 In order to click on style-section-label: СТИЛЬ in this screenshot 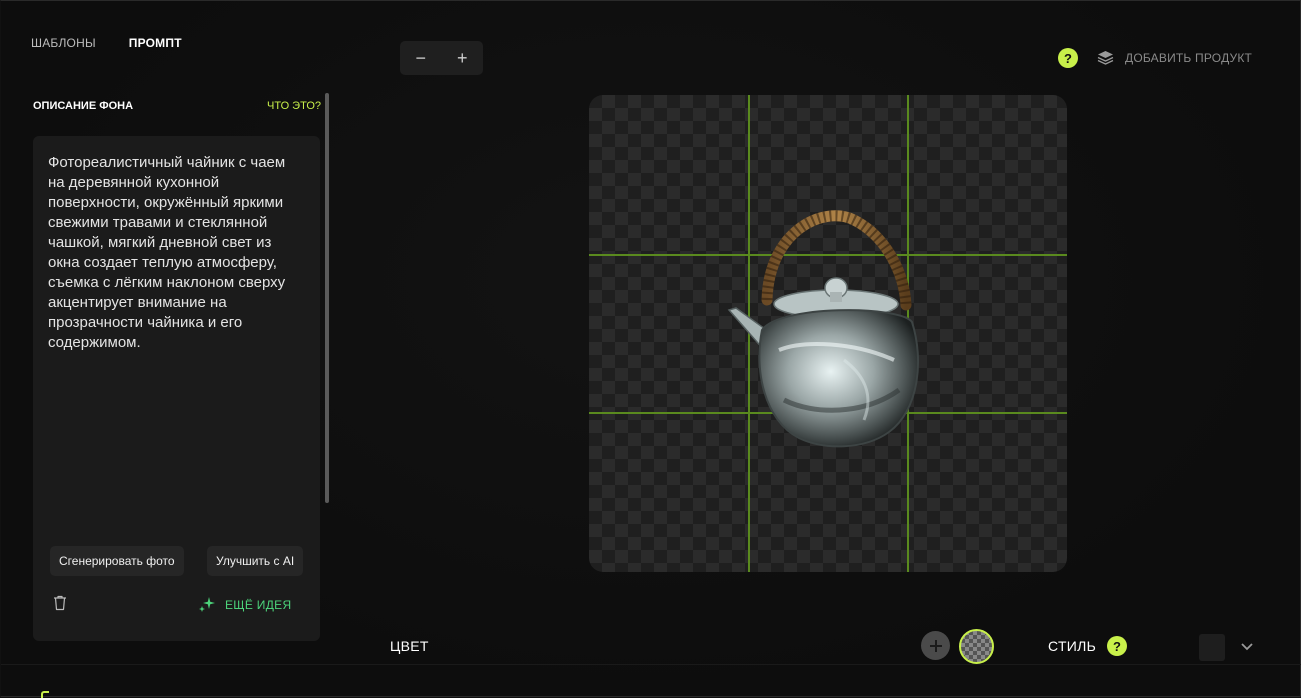, I will do `click(1072, 646)`.